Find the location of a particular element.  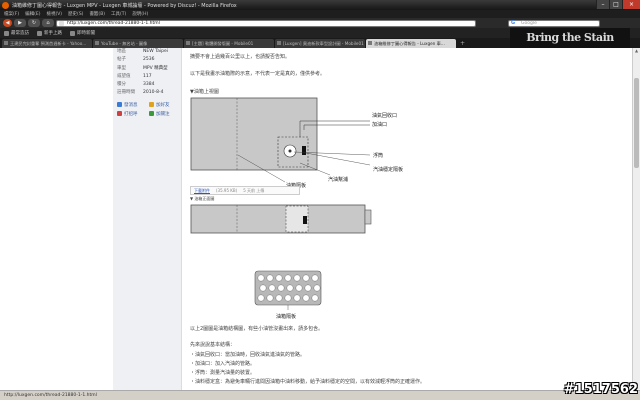

menu-edit: 編輯(E) is located at coordinates (32, 14).